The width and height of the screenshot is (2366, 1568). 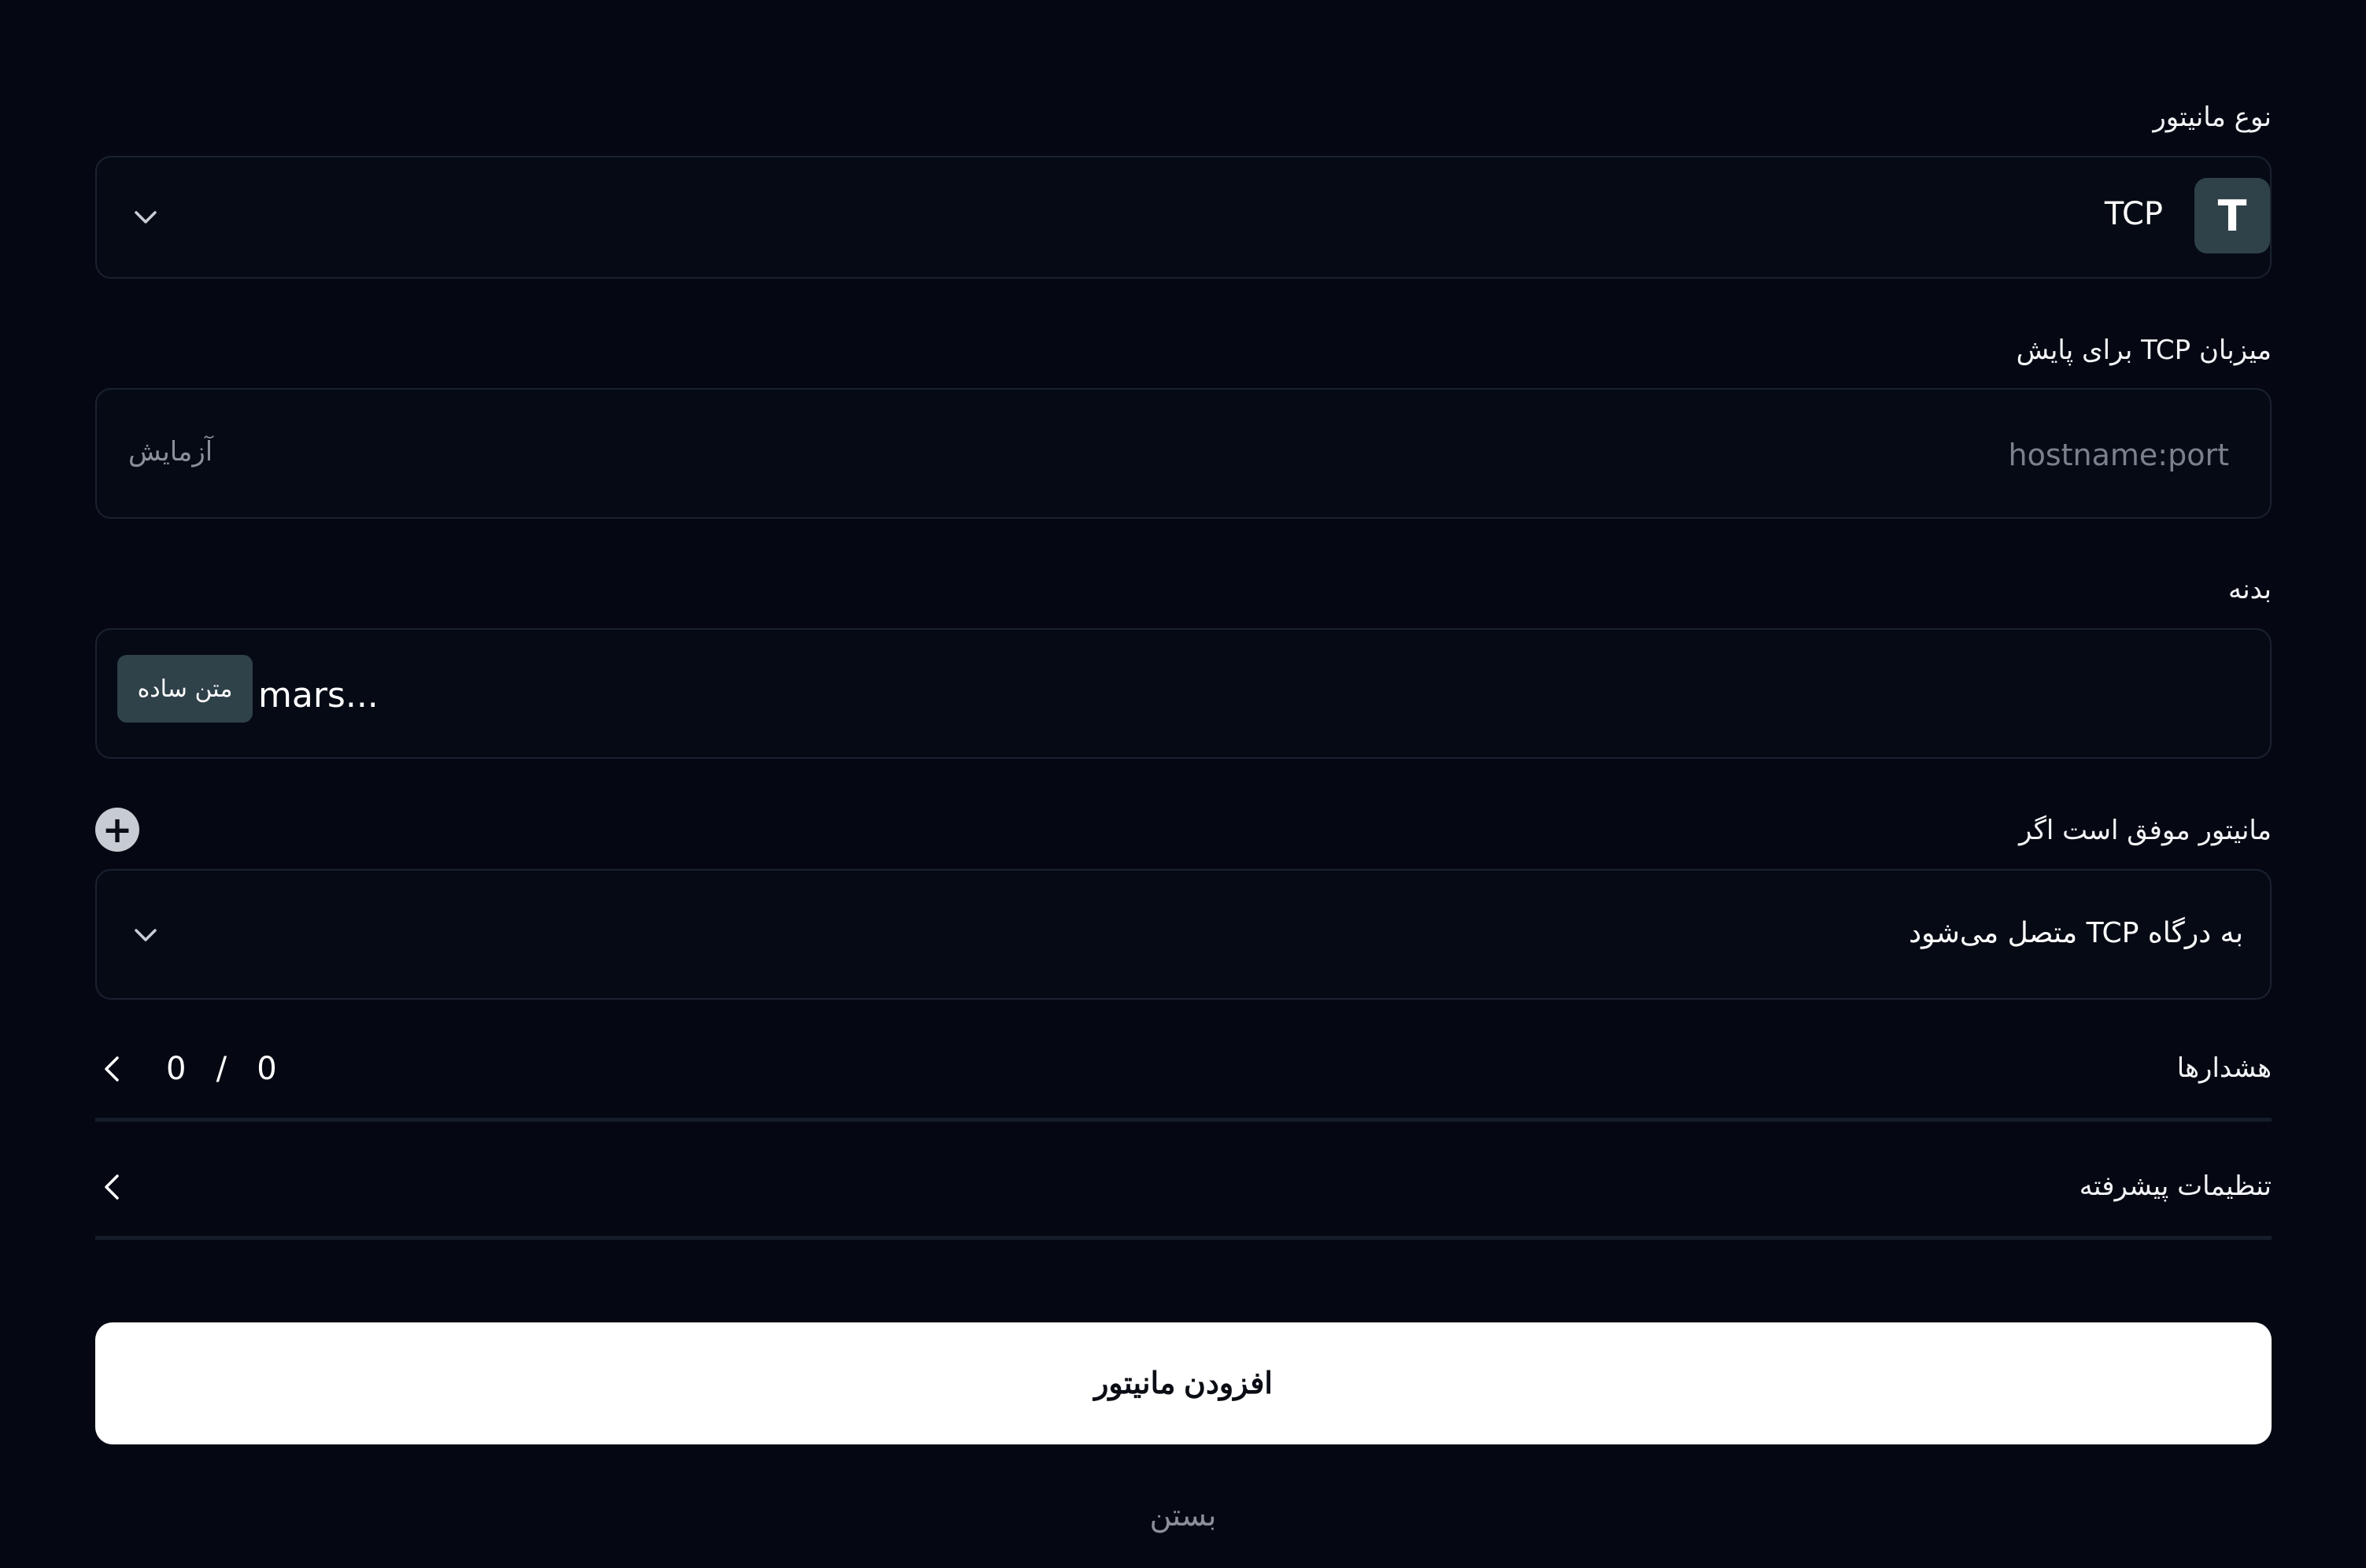 What do you see at coordinates (1184, 935) in the screenshot?
I see `success-condition-select: به درگاه TCP متصل می‌شود` at bounding box center [1184, 935].